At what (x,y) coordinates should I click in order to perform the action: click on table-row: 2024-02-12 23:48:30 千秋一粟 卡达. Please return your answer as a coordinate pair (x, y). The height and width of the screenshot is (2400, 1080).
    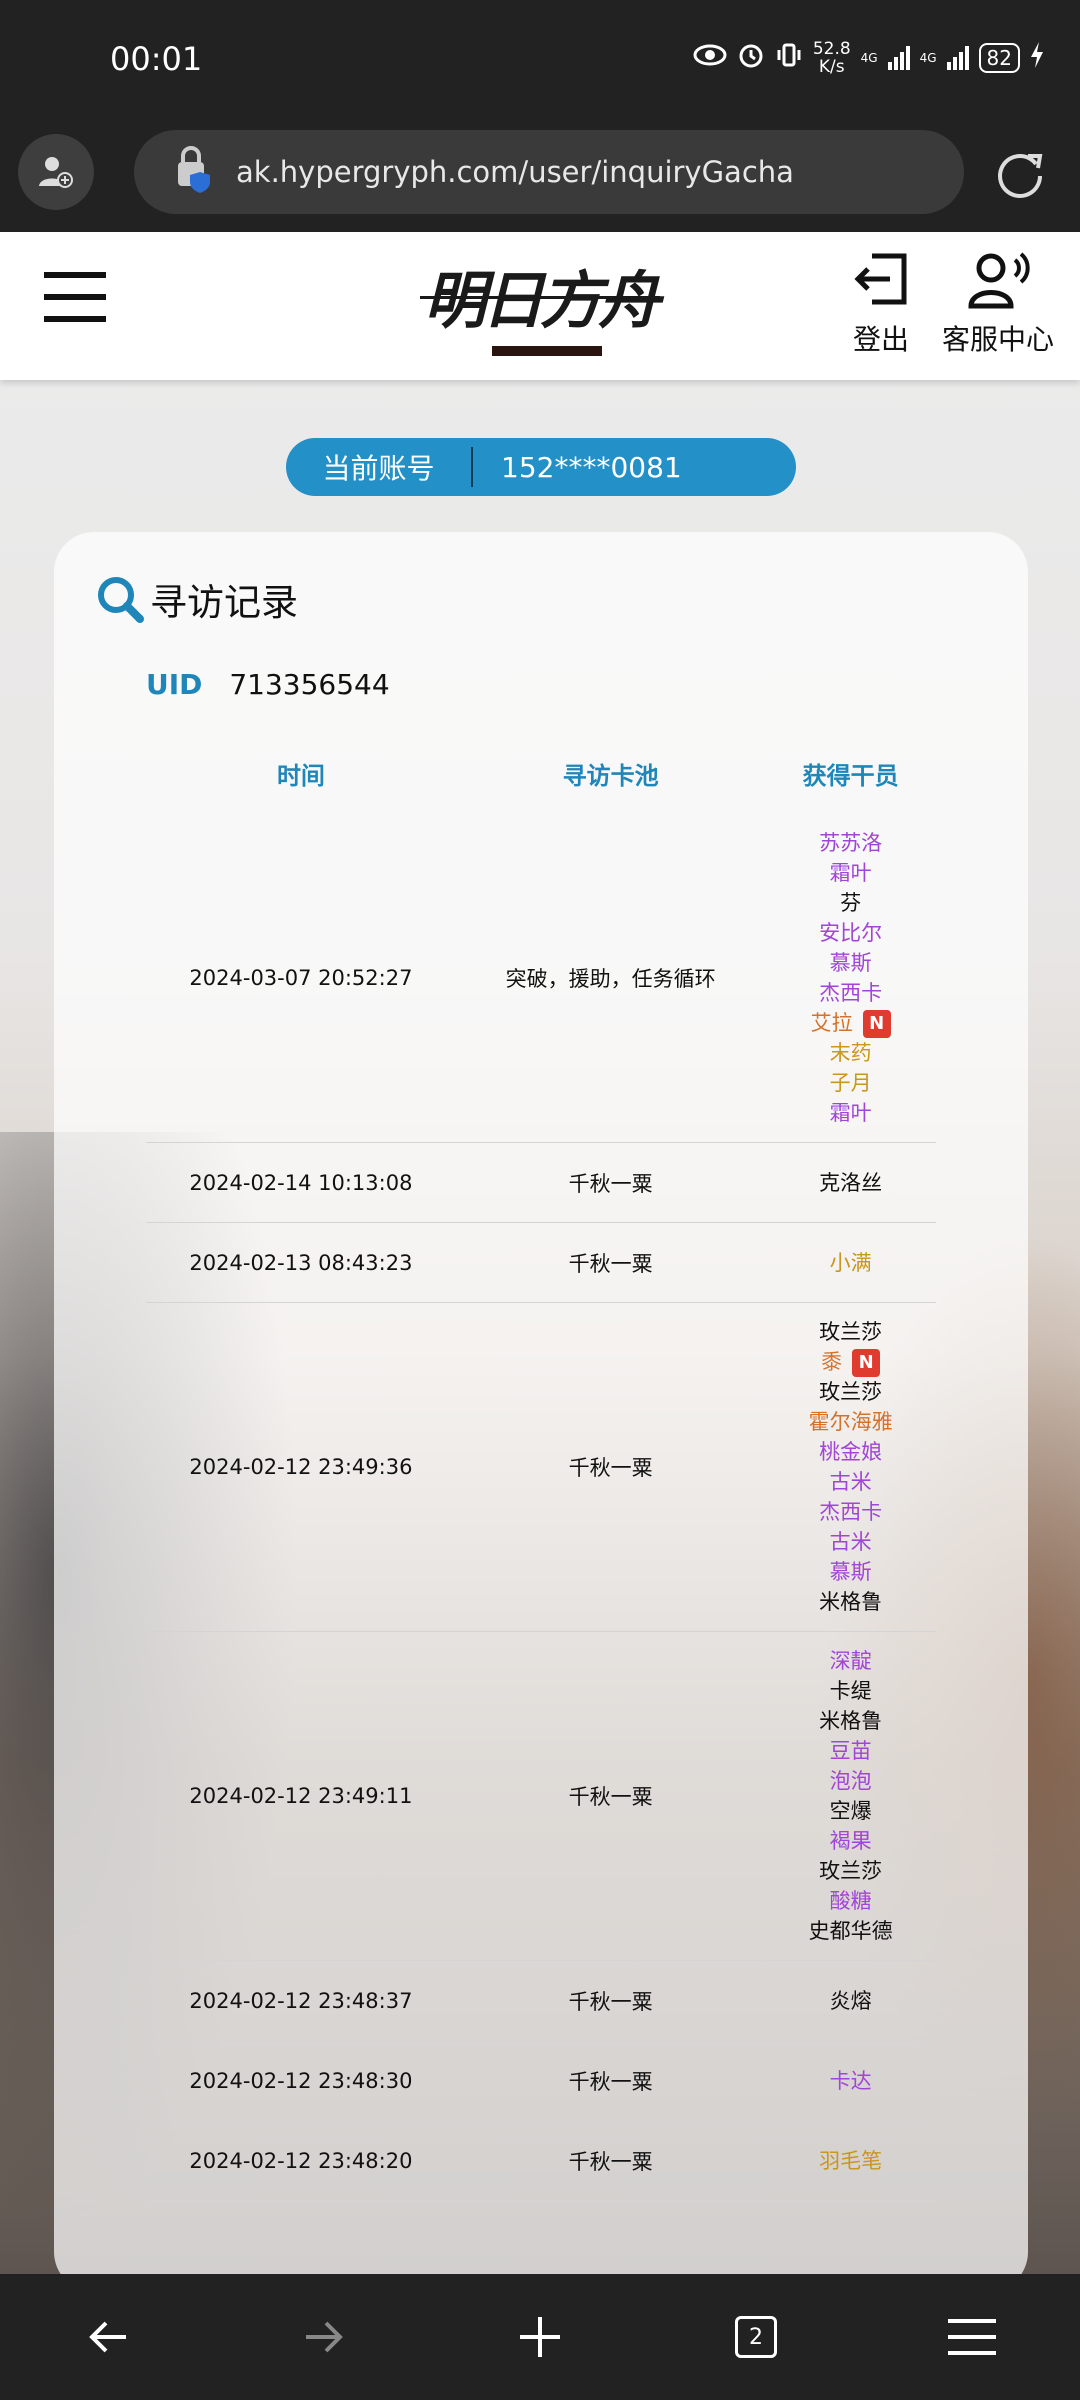
    Looking at the image, I should click on (541, 2080).